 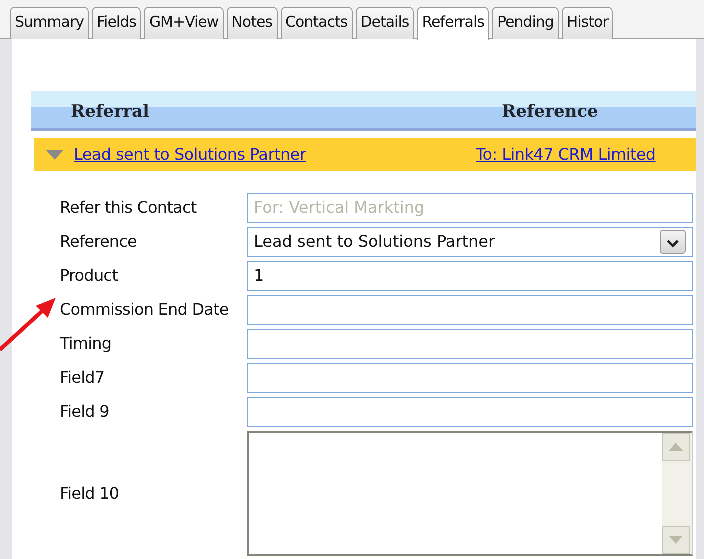 What do you see at coordinates (566, 154) in the screenshot?
I see `reference-link: To: Link47 CRM Limited` at bounding box center [566, 154].